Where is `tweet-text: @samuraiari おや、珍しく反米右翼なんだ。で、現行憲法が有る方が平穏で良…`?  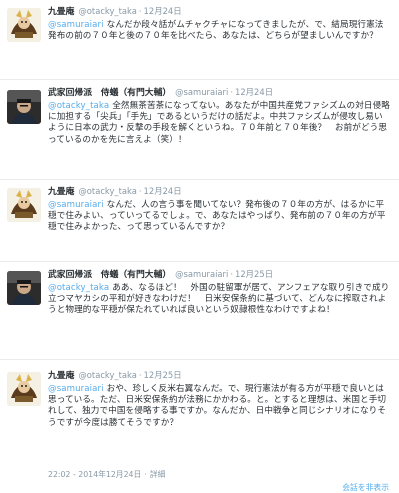
tweet-text: @samuraiari おや、珍しく反米右翼なんだ。で、現行憲法が有る方が平穏で良… is located at coordinates (219, 406).